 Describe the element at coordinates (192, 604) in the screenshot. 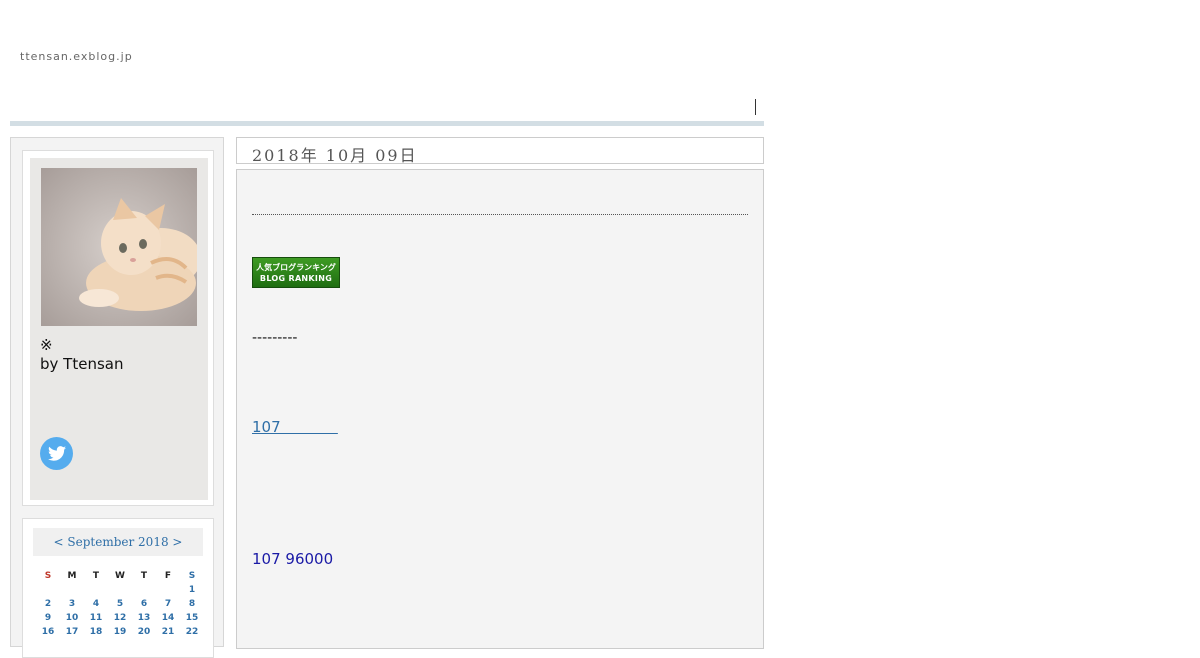

I see `calendar-day: 8` at that location.